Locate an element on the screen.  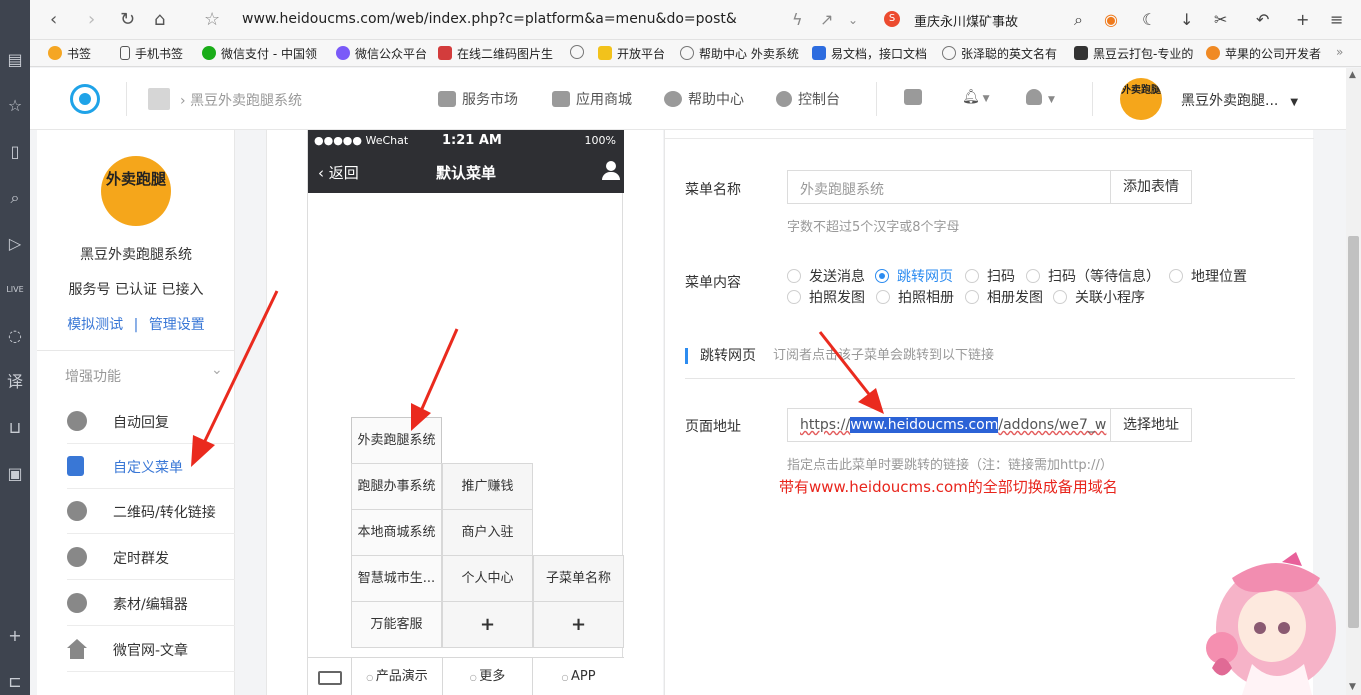
bookmark-item: 开放平台 is located at coordinates (631, 53).